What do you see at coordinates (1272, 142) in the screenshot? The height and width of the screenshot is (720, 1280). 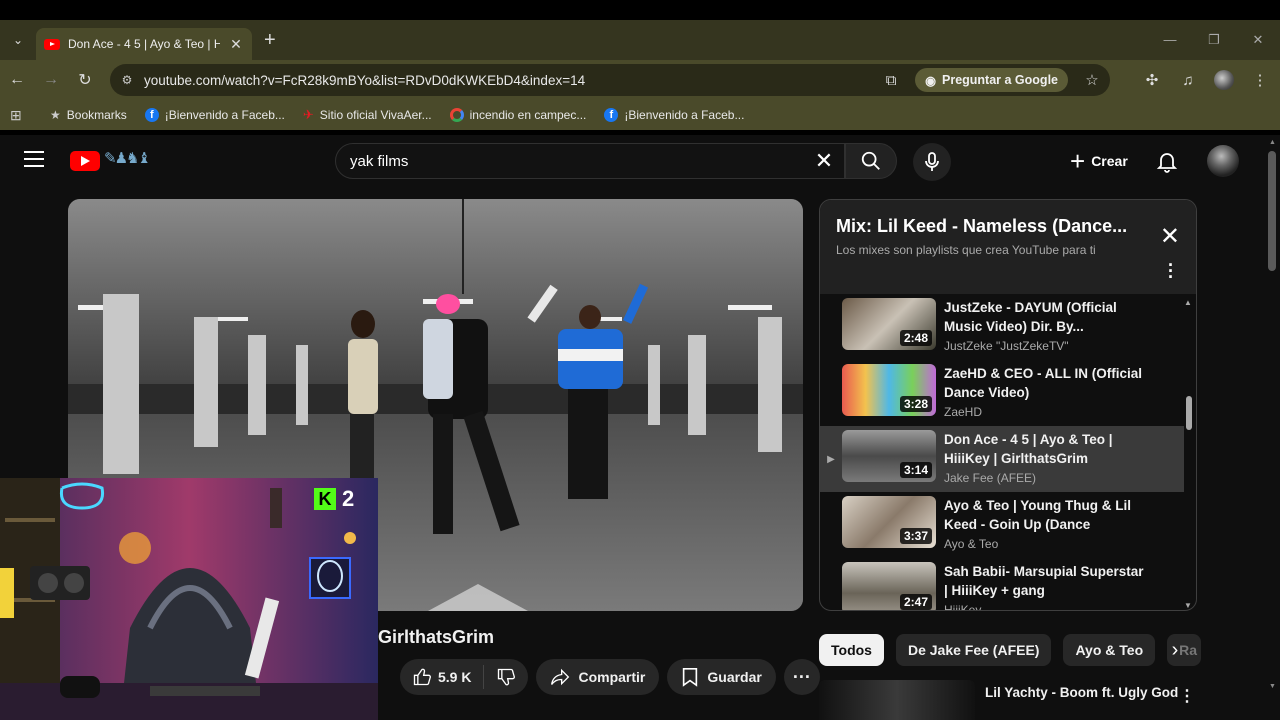 I see `page-scroll-up-icon: ▲` at bounding box center [1272, 142].